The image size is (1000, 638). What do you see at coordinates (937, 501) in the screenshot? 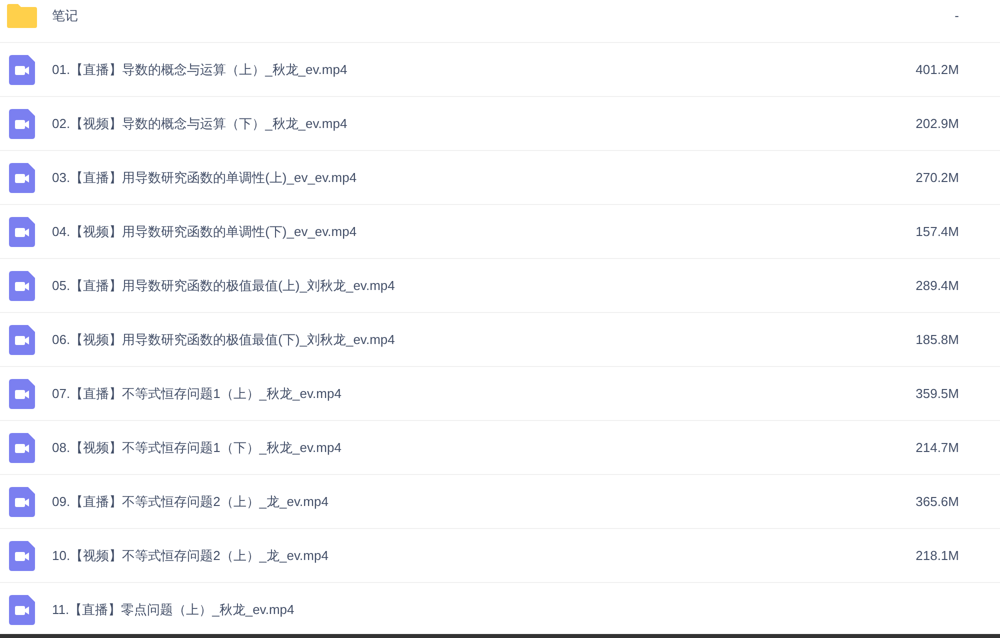
I see `file-size: 365.6M` at bounding box center [937, 501].